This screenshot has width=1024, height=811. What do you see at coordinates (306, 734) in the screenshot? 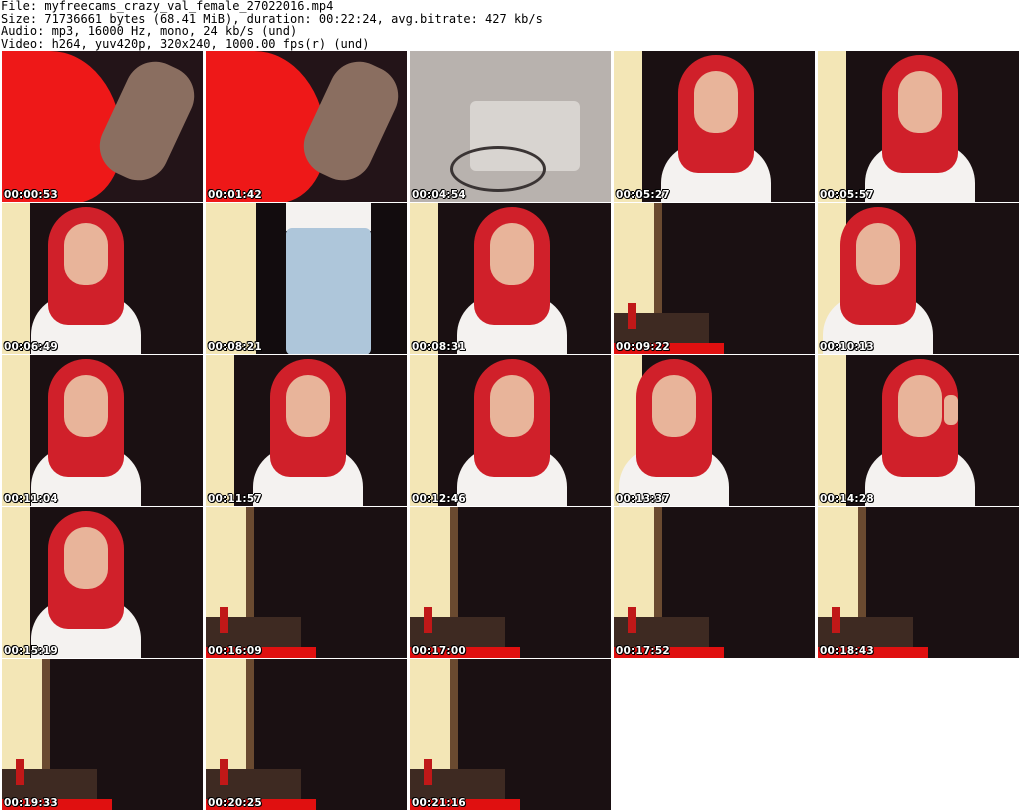
I see `video-thumbnail: 00:20:25` at bounding box center [306, 734].